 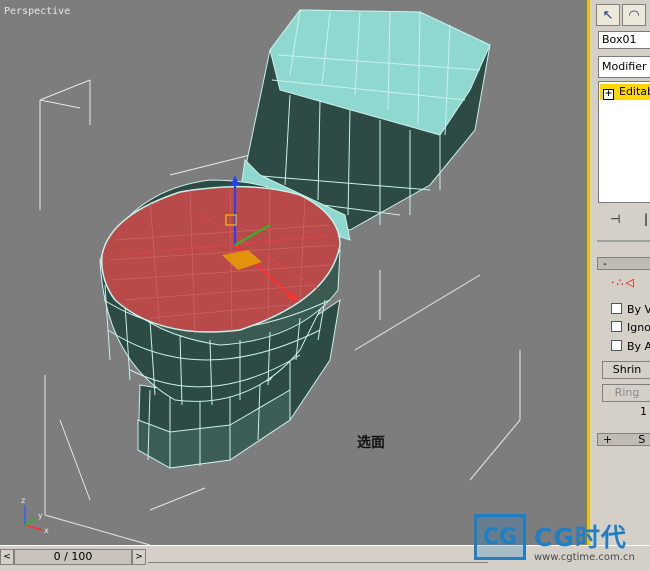 What do you see at coordinates (623, 282) in the screenshot?
I see `subobject-vertex-edge-icons: ·∴◁` at bounding box center [623, 282].